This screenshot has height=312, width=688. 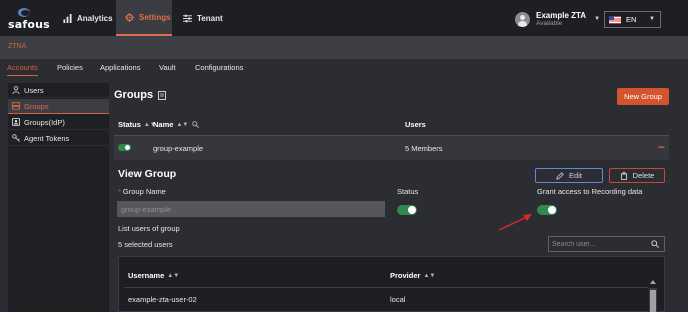 I want to click on nav-tenant: Tenant, so click(x=203, y=18).